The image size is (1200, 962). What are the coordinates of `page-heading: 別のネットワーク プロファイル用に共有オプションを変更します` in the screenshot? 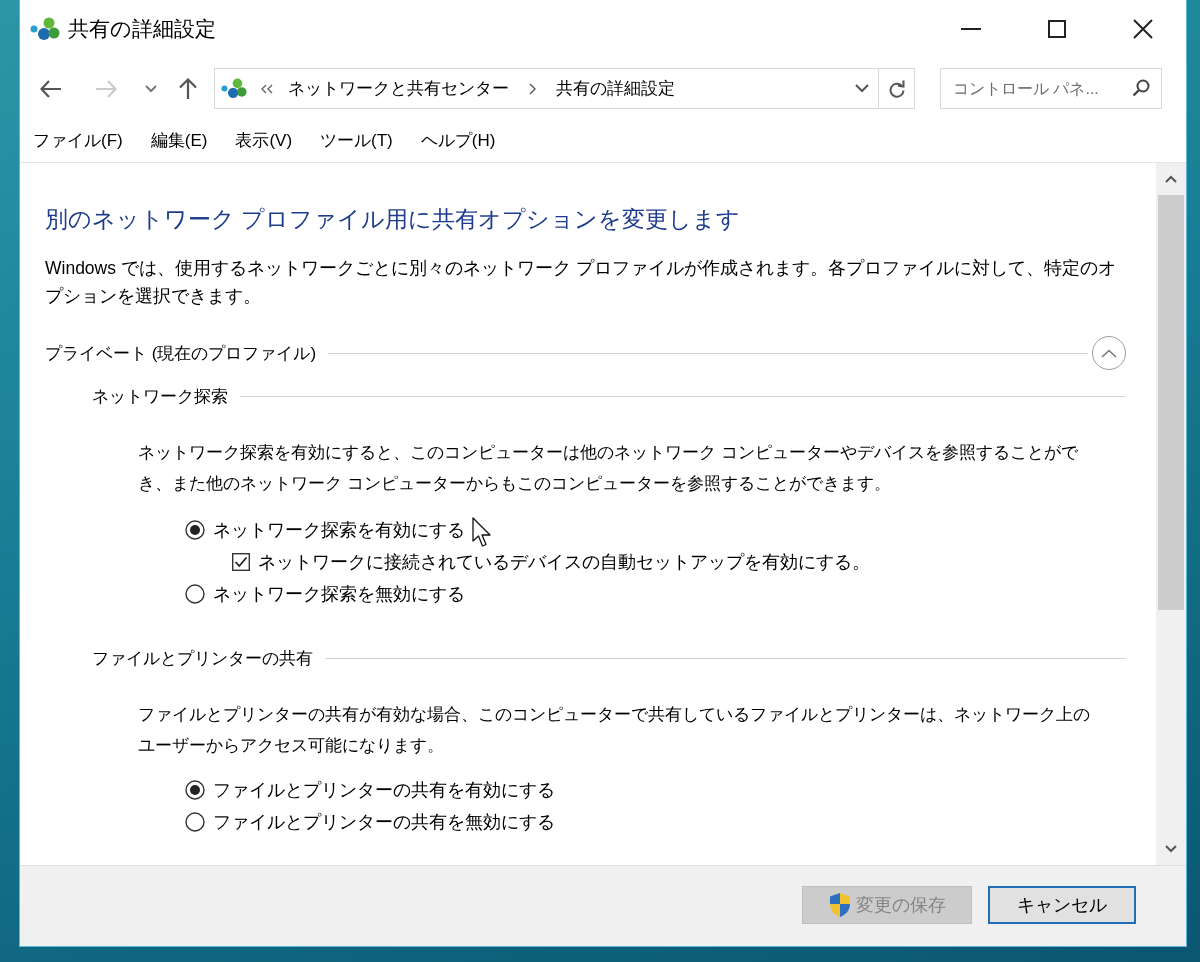 It's located at (393, 219).